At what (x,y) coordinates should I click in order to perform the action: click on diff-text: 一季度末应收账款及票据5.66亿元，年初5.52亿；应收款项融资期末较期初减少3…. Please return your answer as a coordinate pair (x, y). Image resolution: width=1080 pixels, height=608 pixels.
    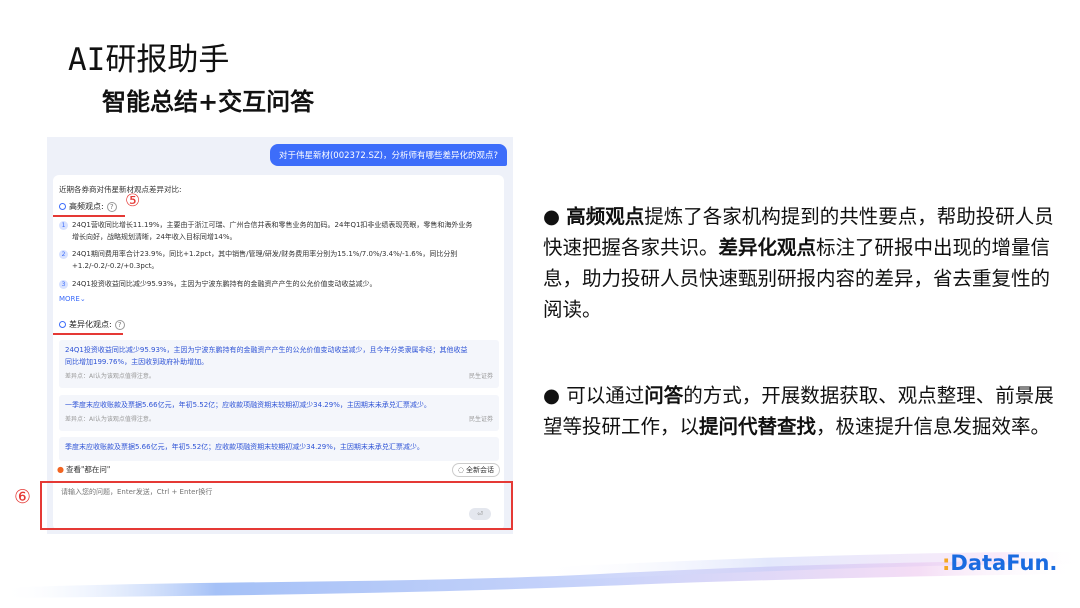
    Looking at the image, I should click on (248, 405).